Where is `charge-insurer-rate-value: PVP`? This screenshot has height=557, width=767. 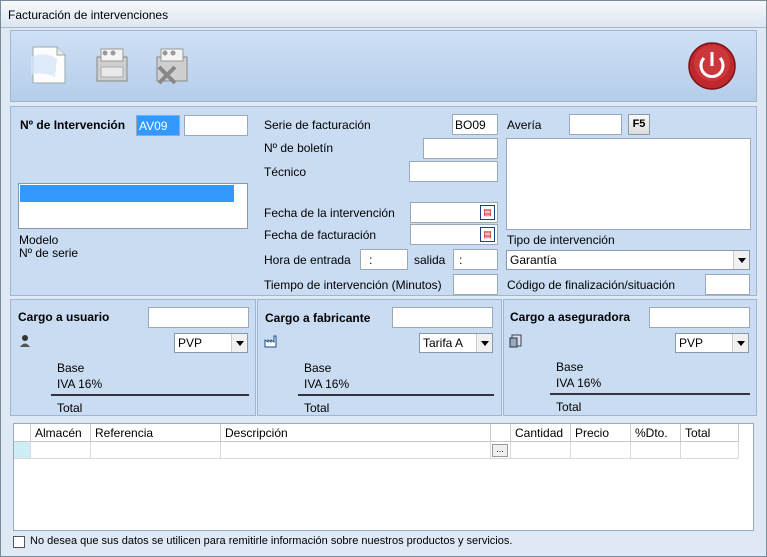 charge-insurer-rate-value: PVP is located at coordinates (691, 343).